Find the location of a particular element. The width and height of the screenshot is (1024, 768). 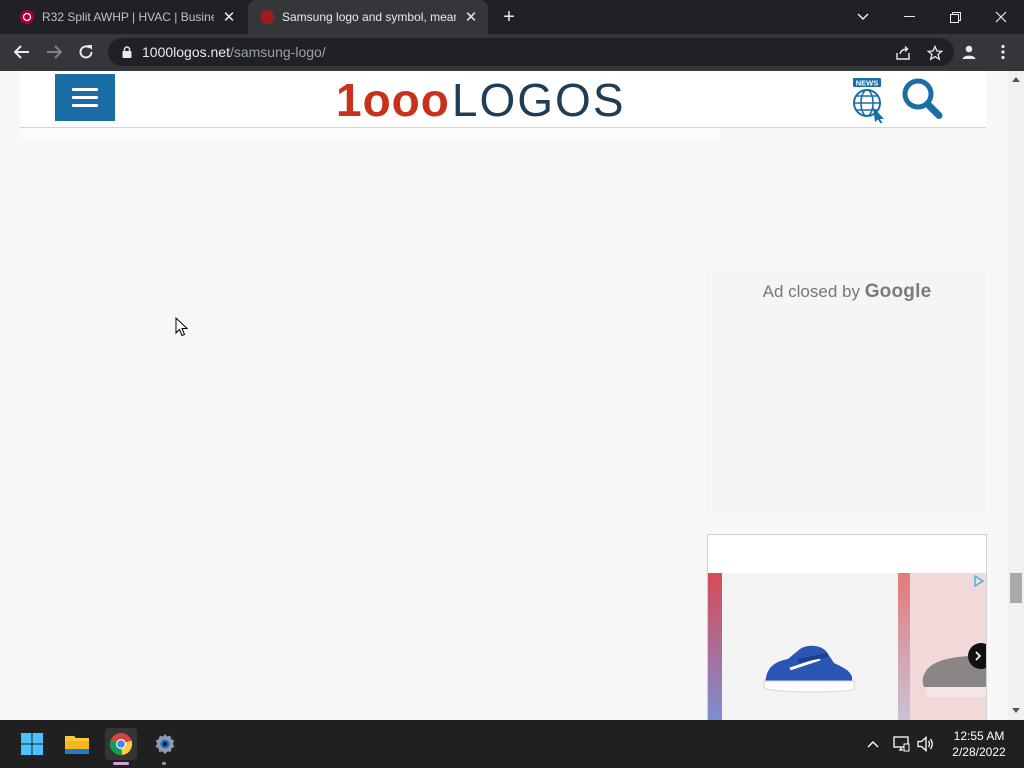

close-window-icon is located at coordinates (1001, 17).